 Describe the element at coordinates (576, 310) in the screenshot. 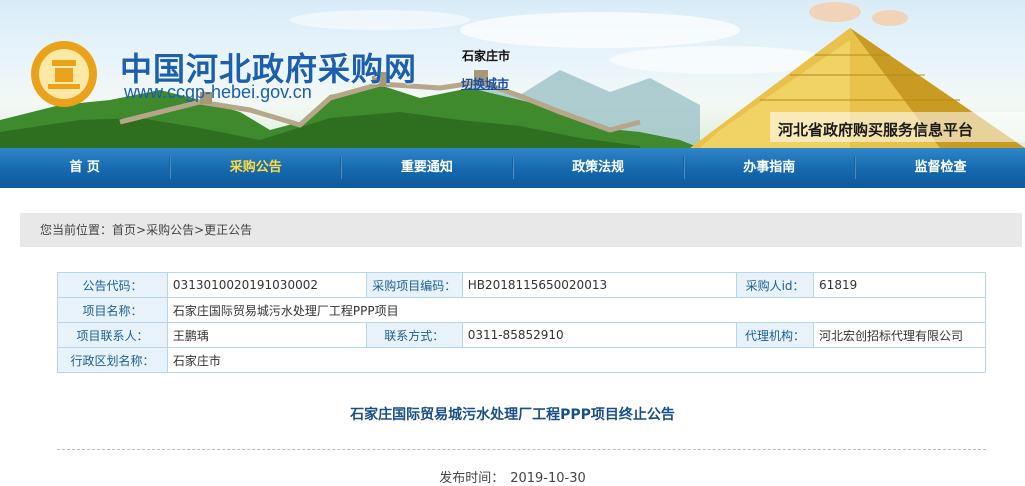

I see `project-name-value: 石家庄国际贸易城污水处理厂工程PPP项目` at that location.